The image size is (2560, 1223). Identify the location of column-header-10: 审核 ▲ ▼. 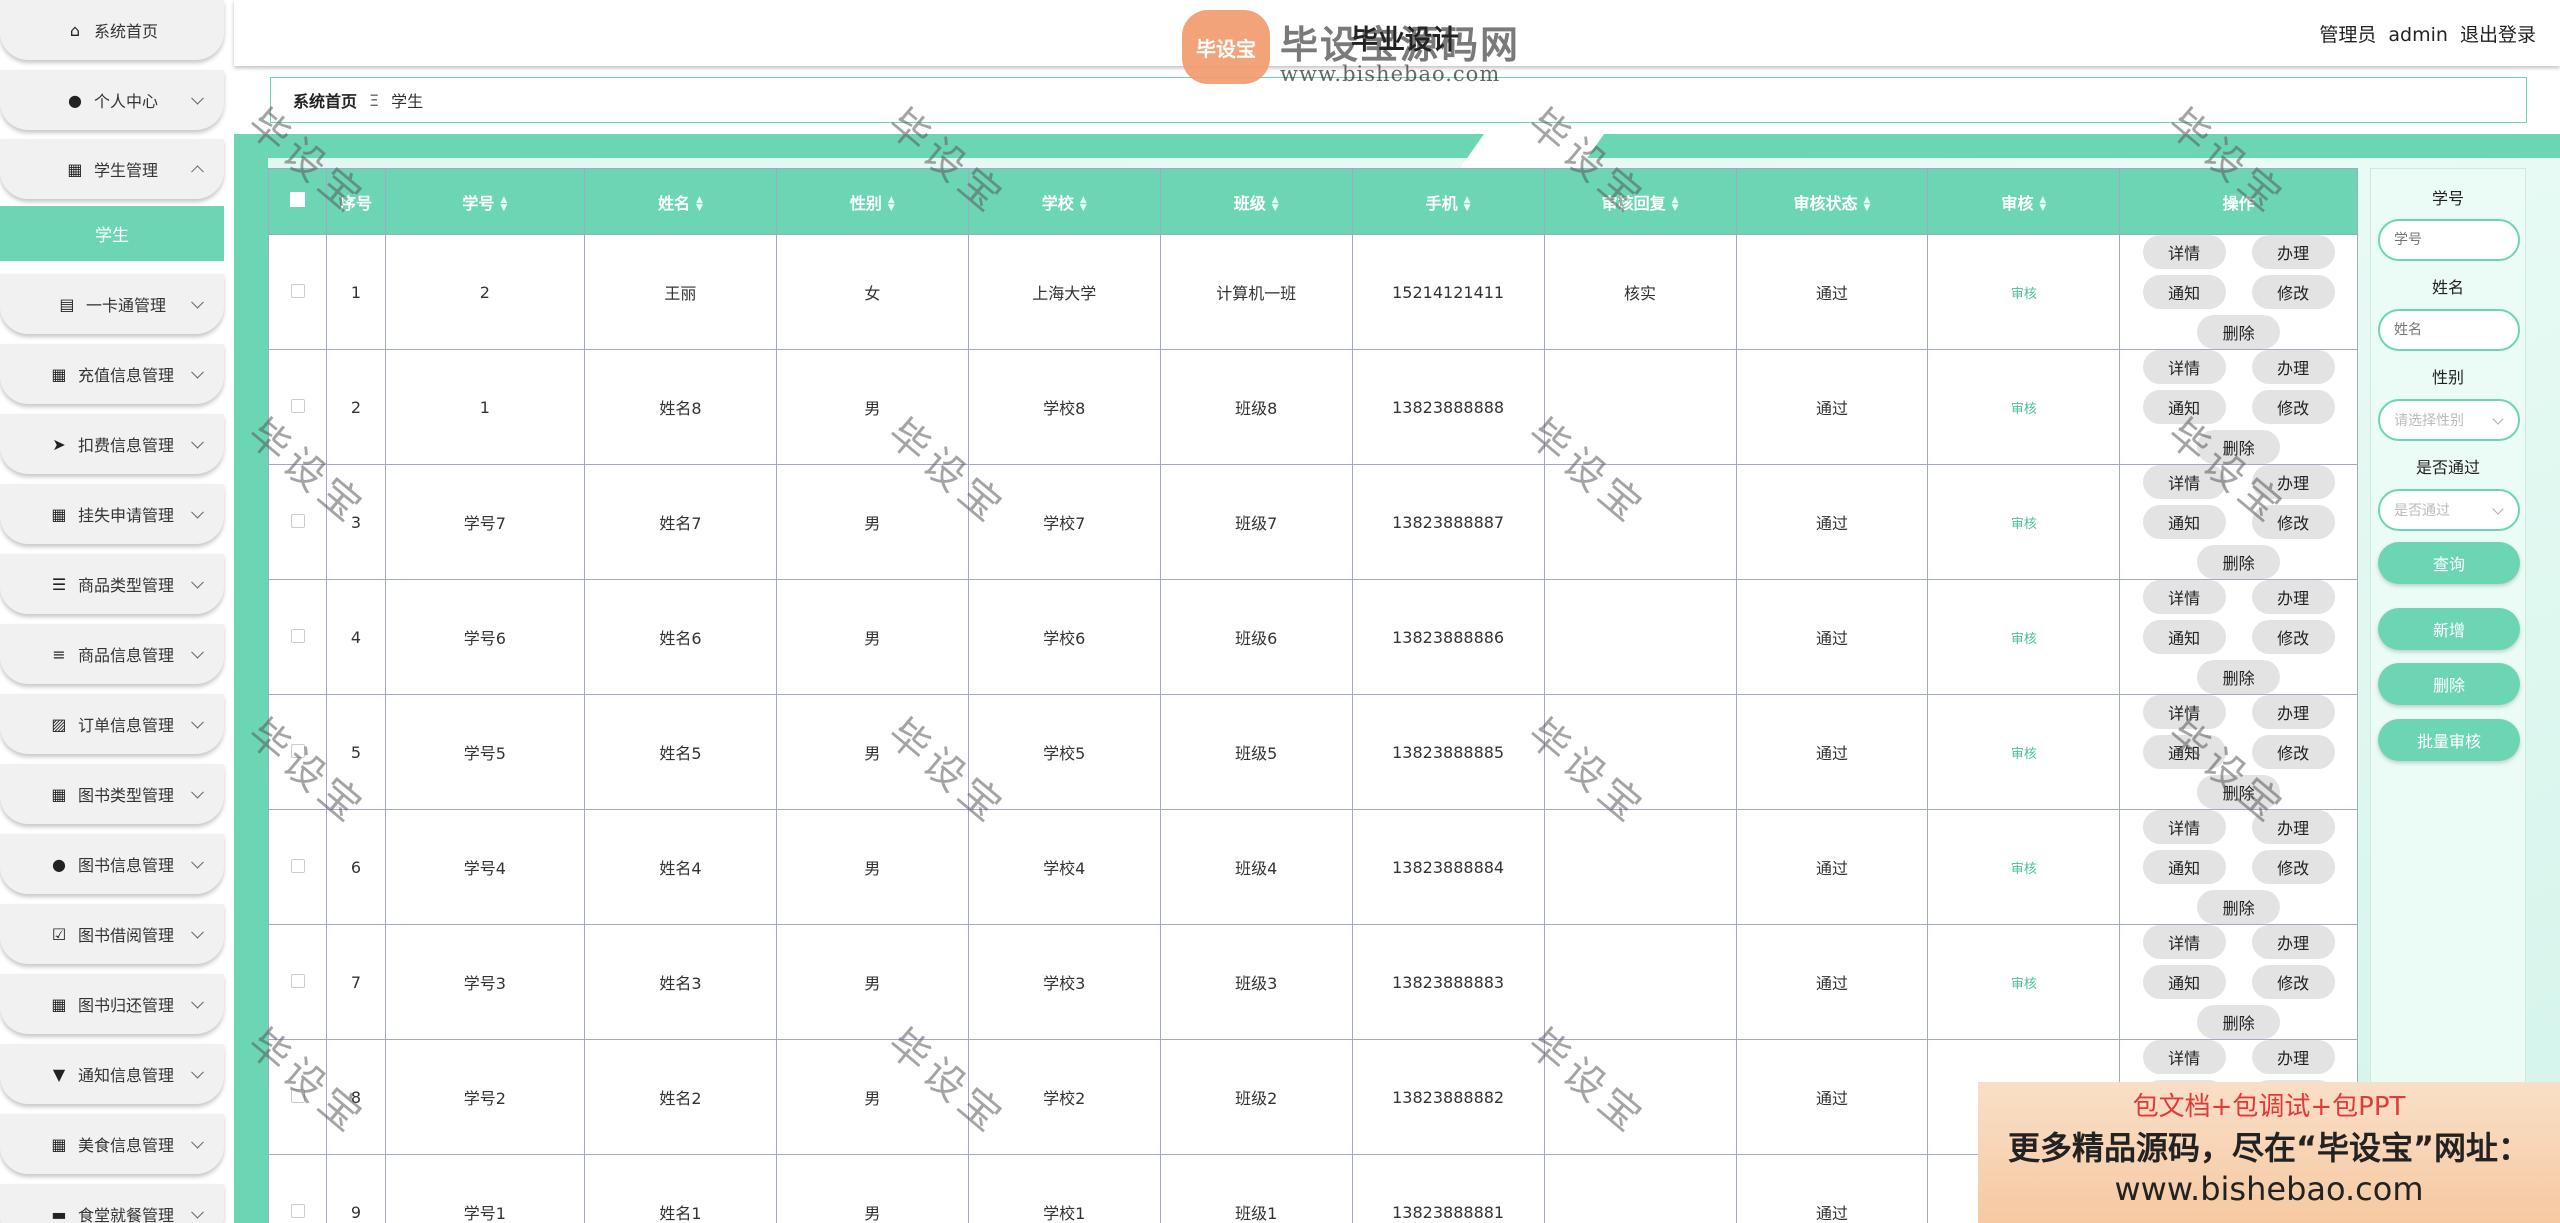
(2024, 201).